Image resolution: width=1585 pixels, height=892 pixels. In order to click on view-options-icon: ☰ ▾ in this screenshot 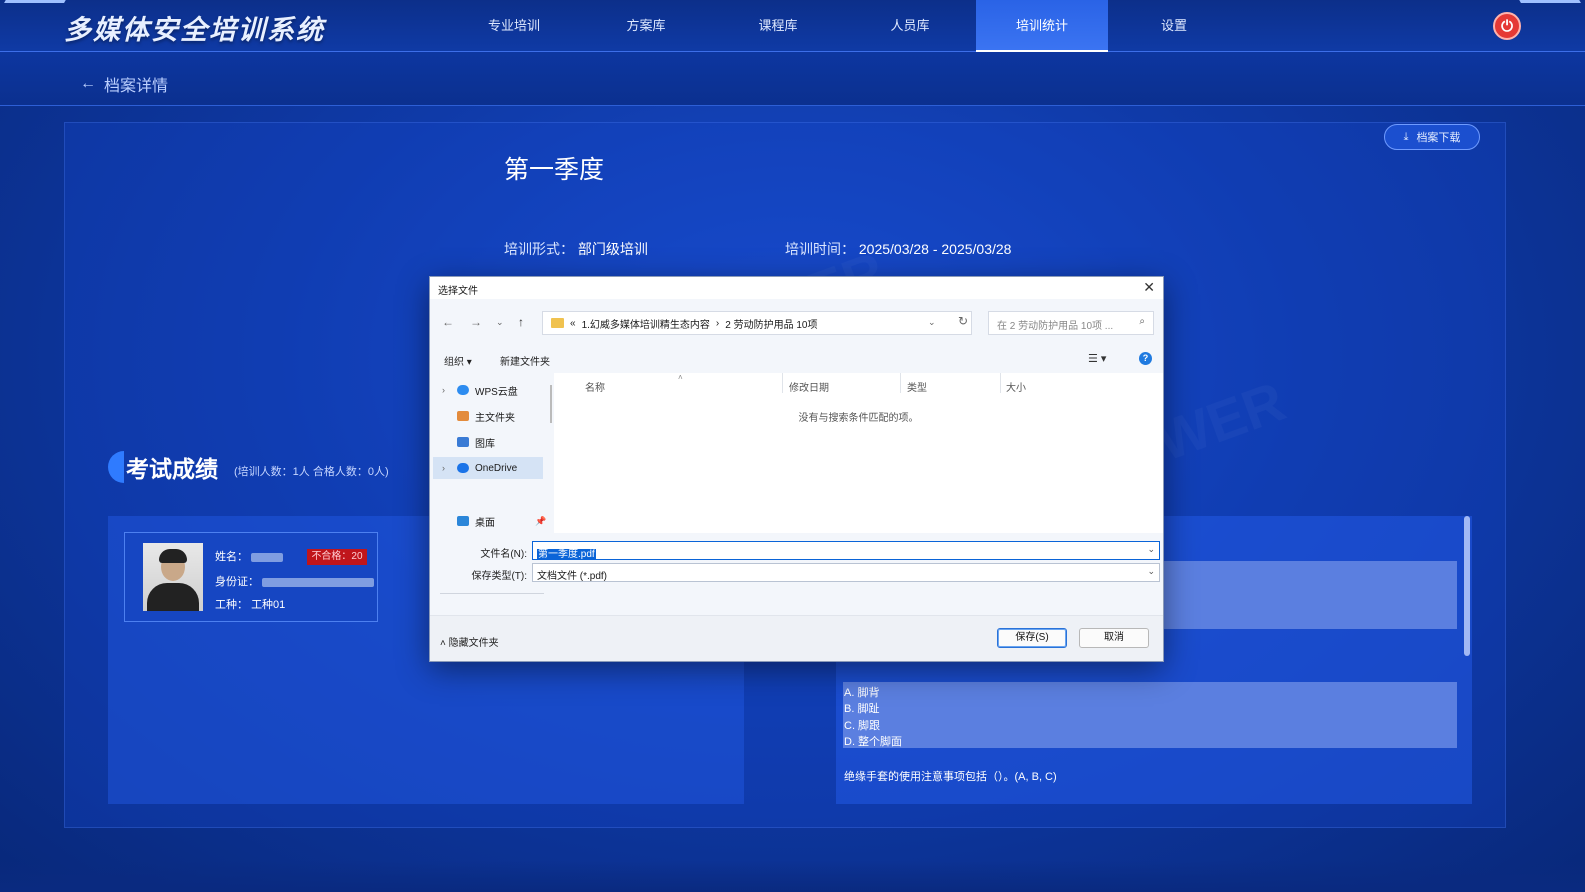, I will do `click(1097, 358)`.